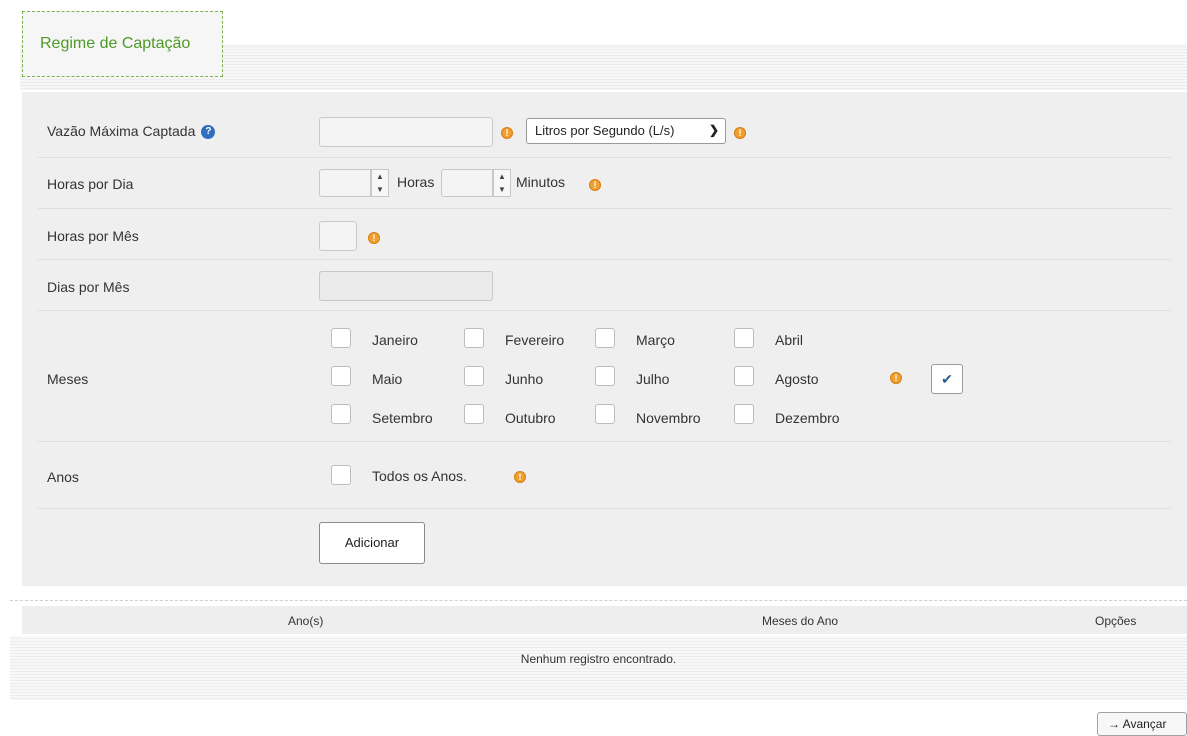 The image size is (1187, 736). Describe the element at coordinates (372, 543) in the screenshot. I see `add-button: Adicionar` at that location.